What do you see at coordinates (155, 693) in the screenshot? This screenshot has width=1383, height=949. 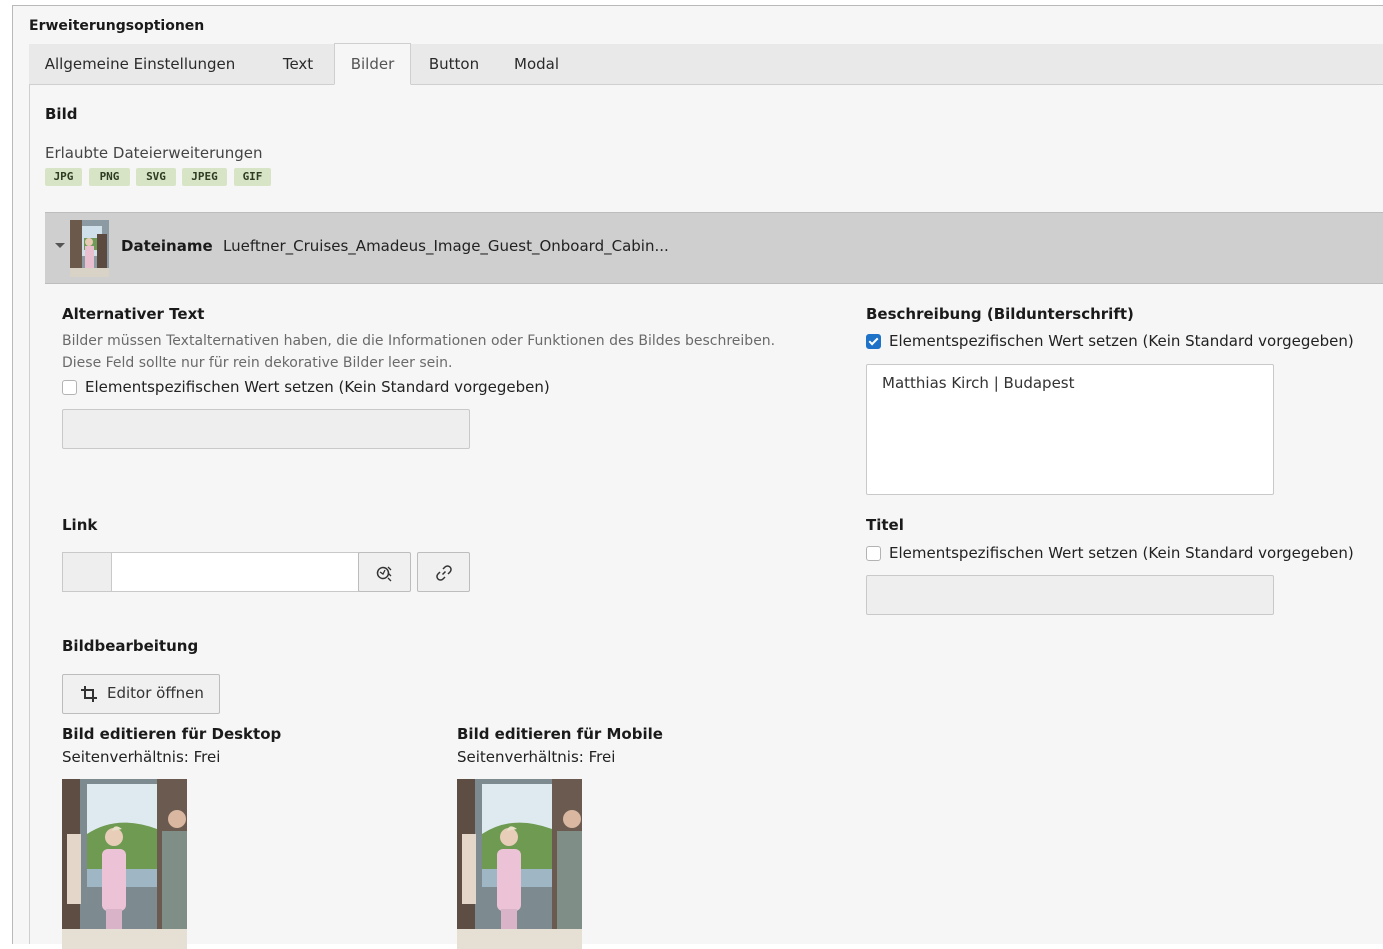 I see `open-editor-label: Editor öffnen` at bounding box center [155, 693].